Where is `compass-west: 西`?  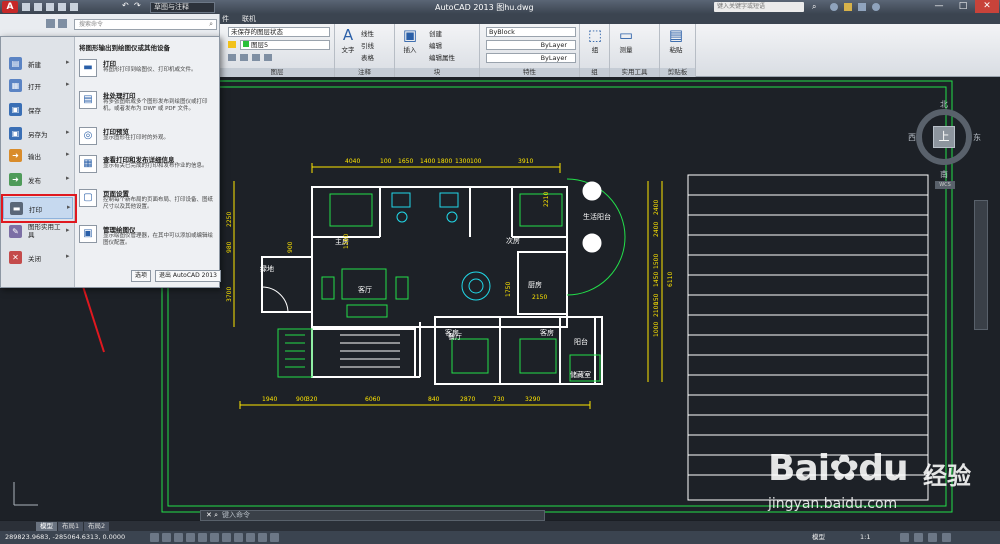
compass-west: 西 is located at coordinates (912, 137).